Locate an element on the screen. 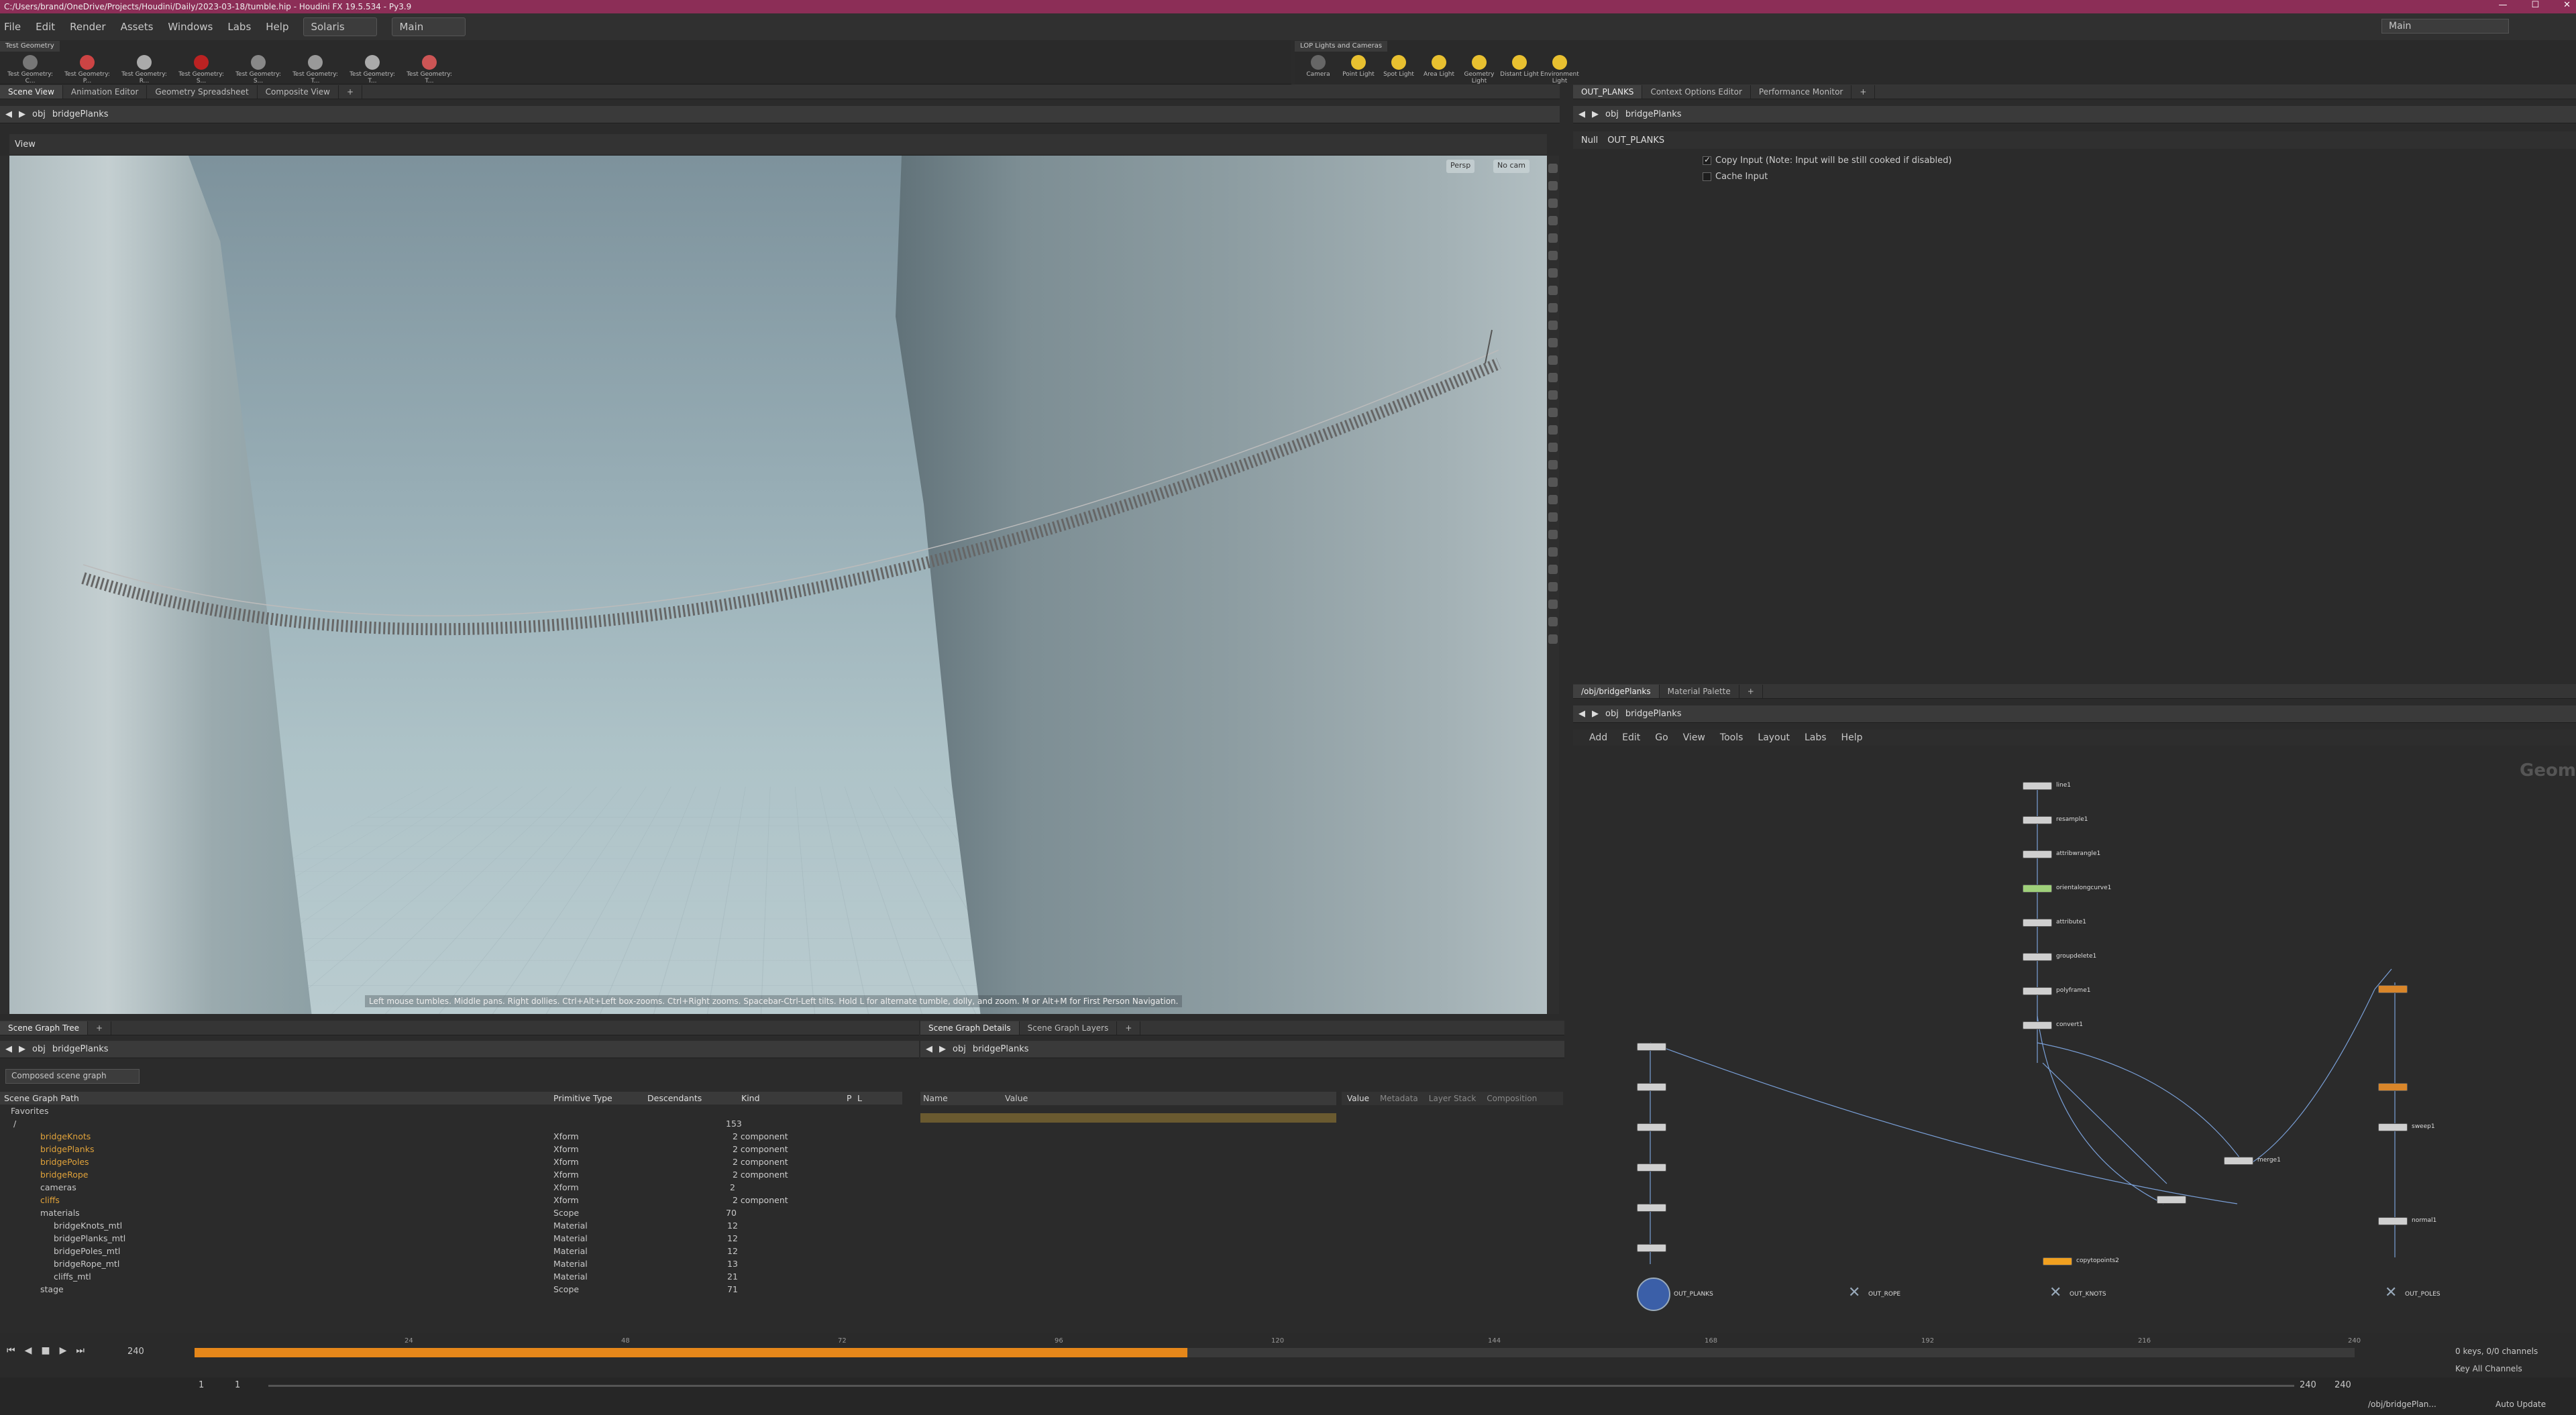 Image resolution: width=2576 pixels, height=1415 pixels. table-row: bridgePoles Xform 2 component is located at coordinates (451, 1161).